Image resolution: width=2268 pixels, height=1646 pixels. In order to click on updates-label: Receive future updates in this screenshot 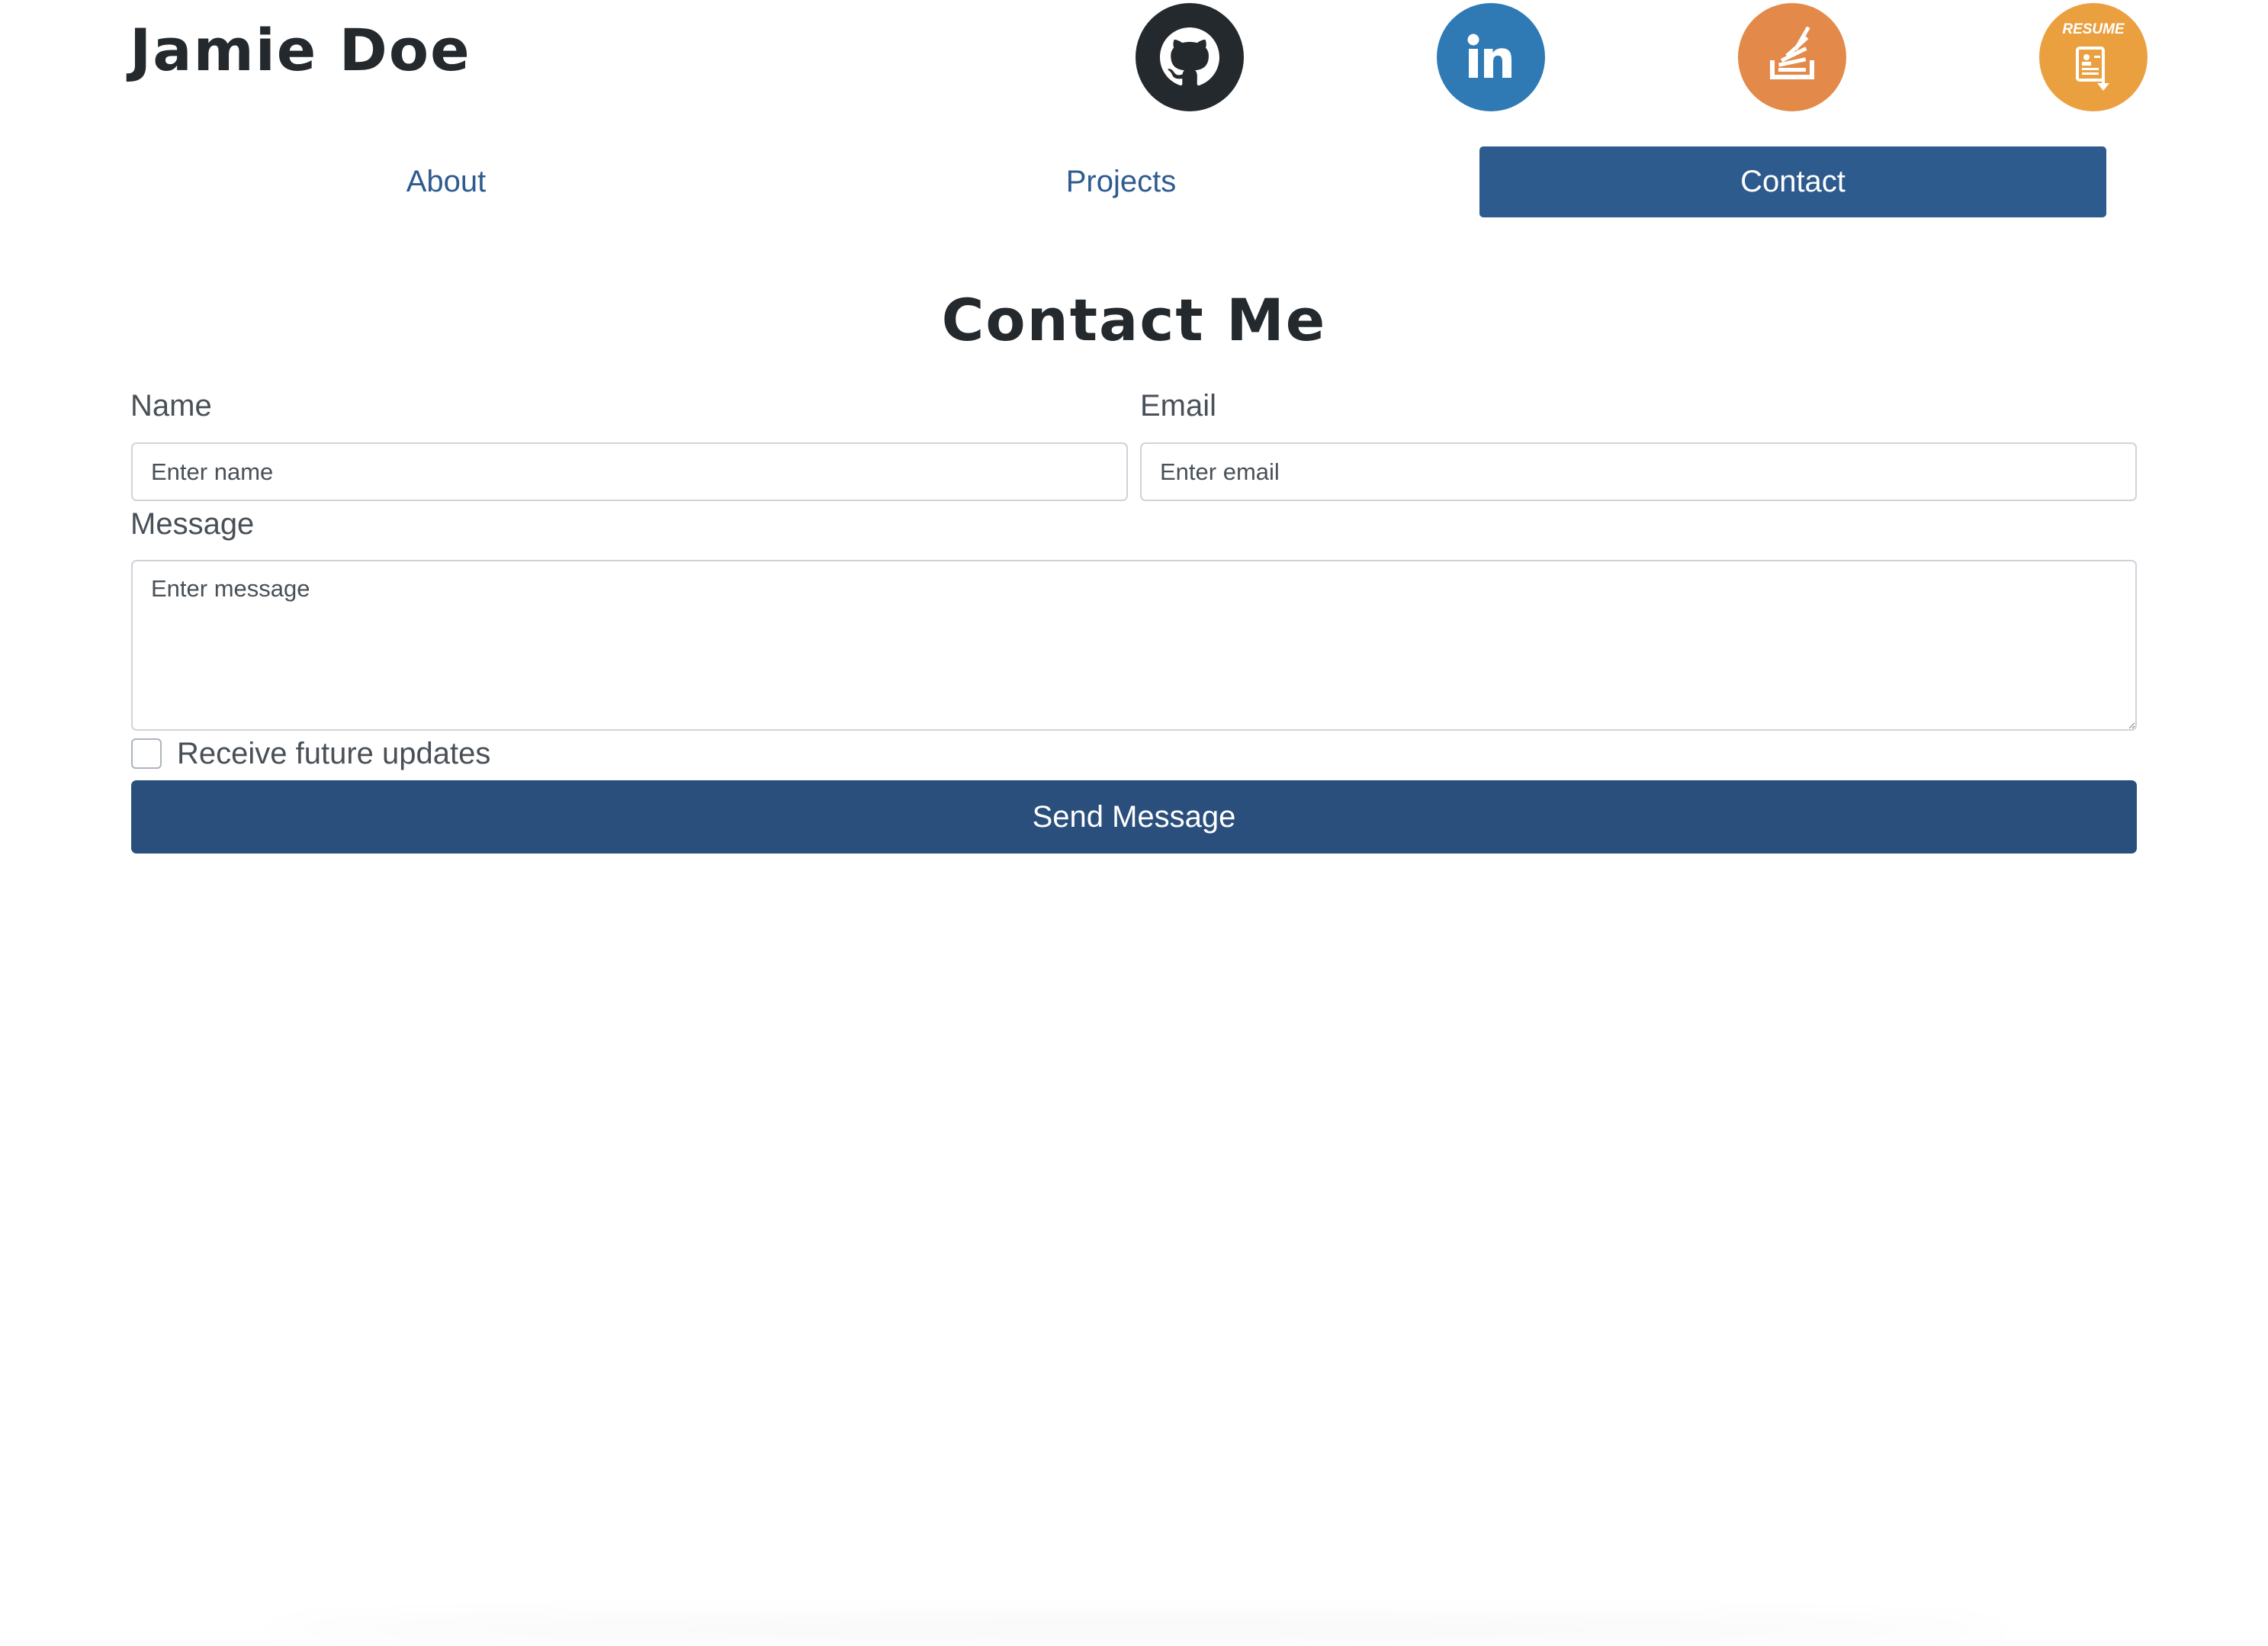, I will do `click(333, 753)`.